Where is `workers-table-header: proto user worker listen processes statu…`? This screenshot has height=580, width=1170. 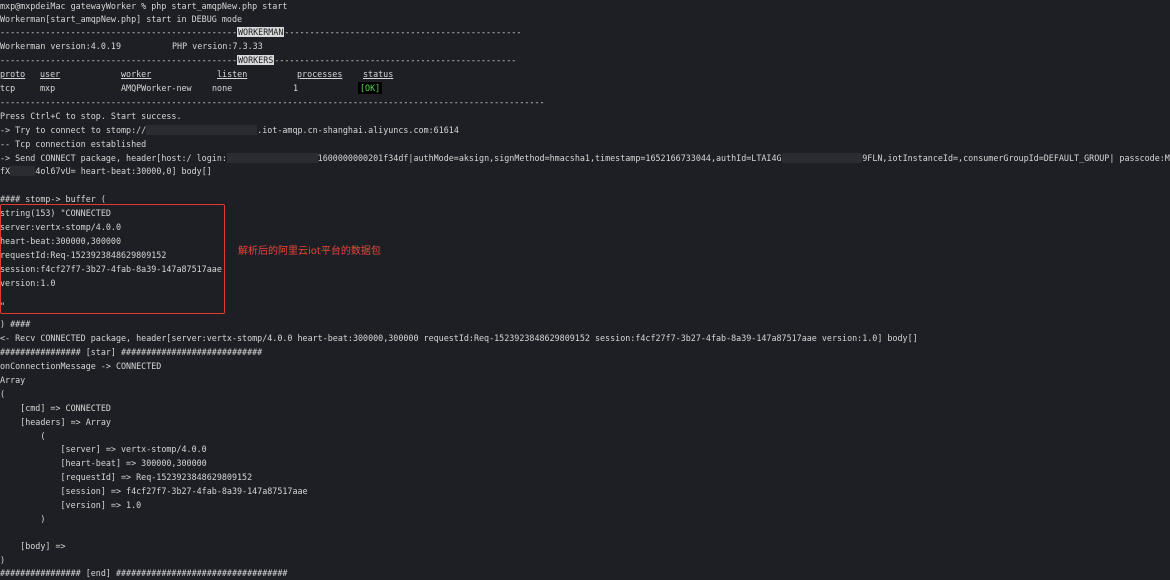 workers-table-header: proto user worker listen processes statu… is located at coordinates (210, 74).